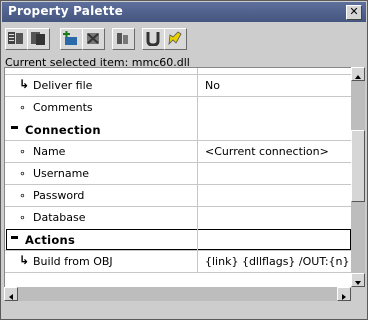 Image resolution: width=368 pixels, height=320 pixels. I want to click on union-button, so click(153, 39).